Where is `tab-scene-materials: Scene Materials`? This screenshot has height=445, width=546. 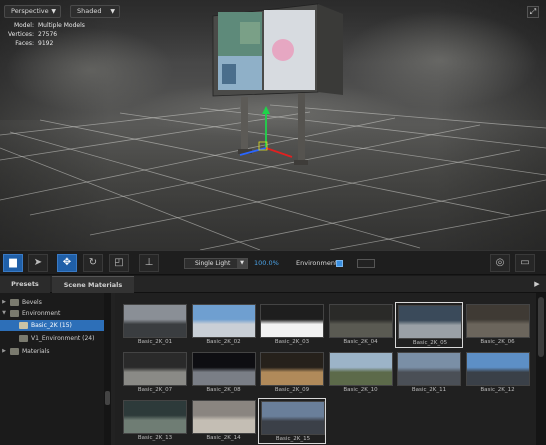
tab-scene-materials: Scene Materials is located at coordinates (93, 284).